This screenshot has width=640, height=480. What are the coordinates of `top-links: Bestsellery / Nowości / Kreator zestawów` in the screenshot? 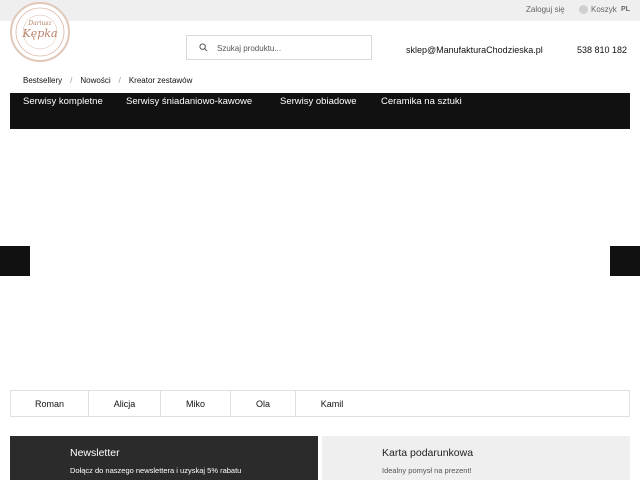 It's located at (107, 80).